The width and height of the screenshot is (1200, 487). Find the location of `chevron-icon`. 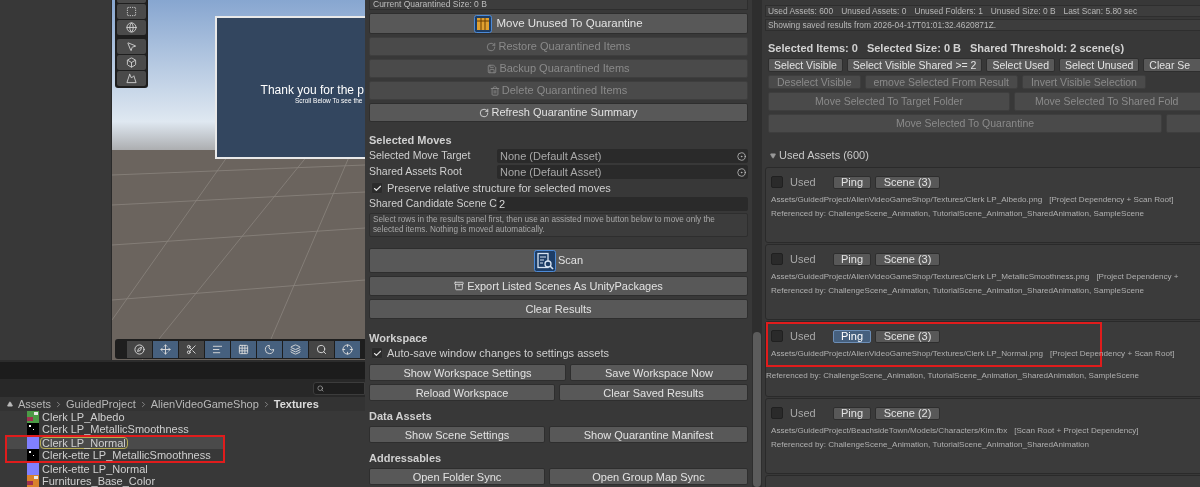

chevron-icon is located at coordinates (58, 404).